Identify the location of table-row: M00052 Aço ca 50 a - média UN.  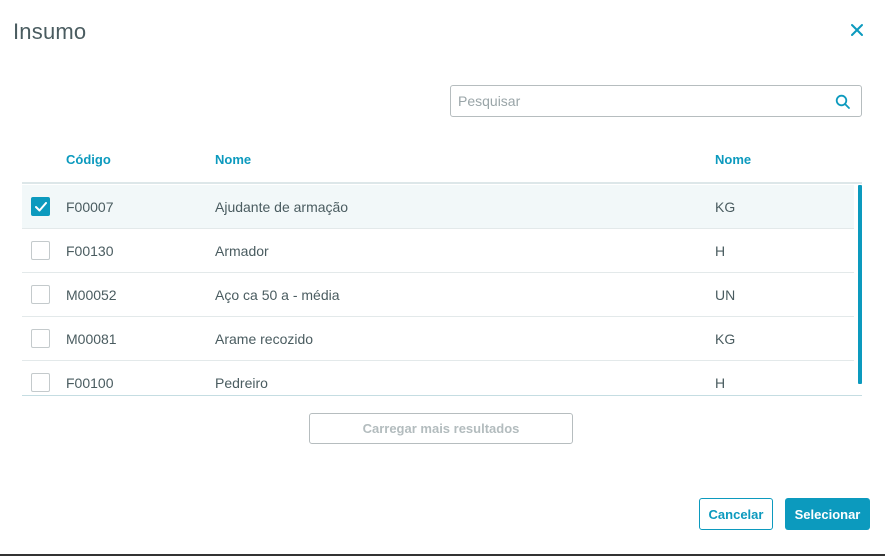
(438, 295).